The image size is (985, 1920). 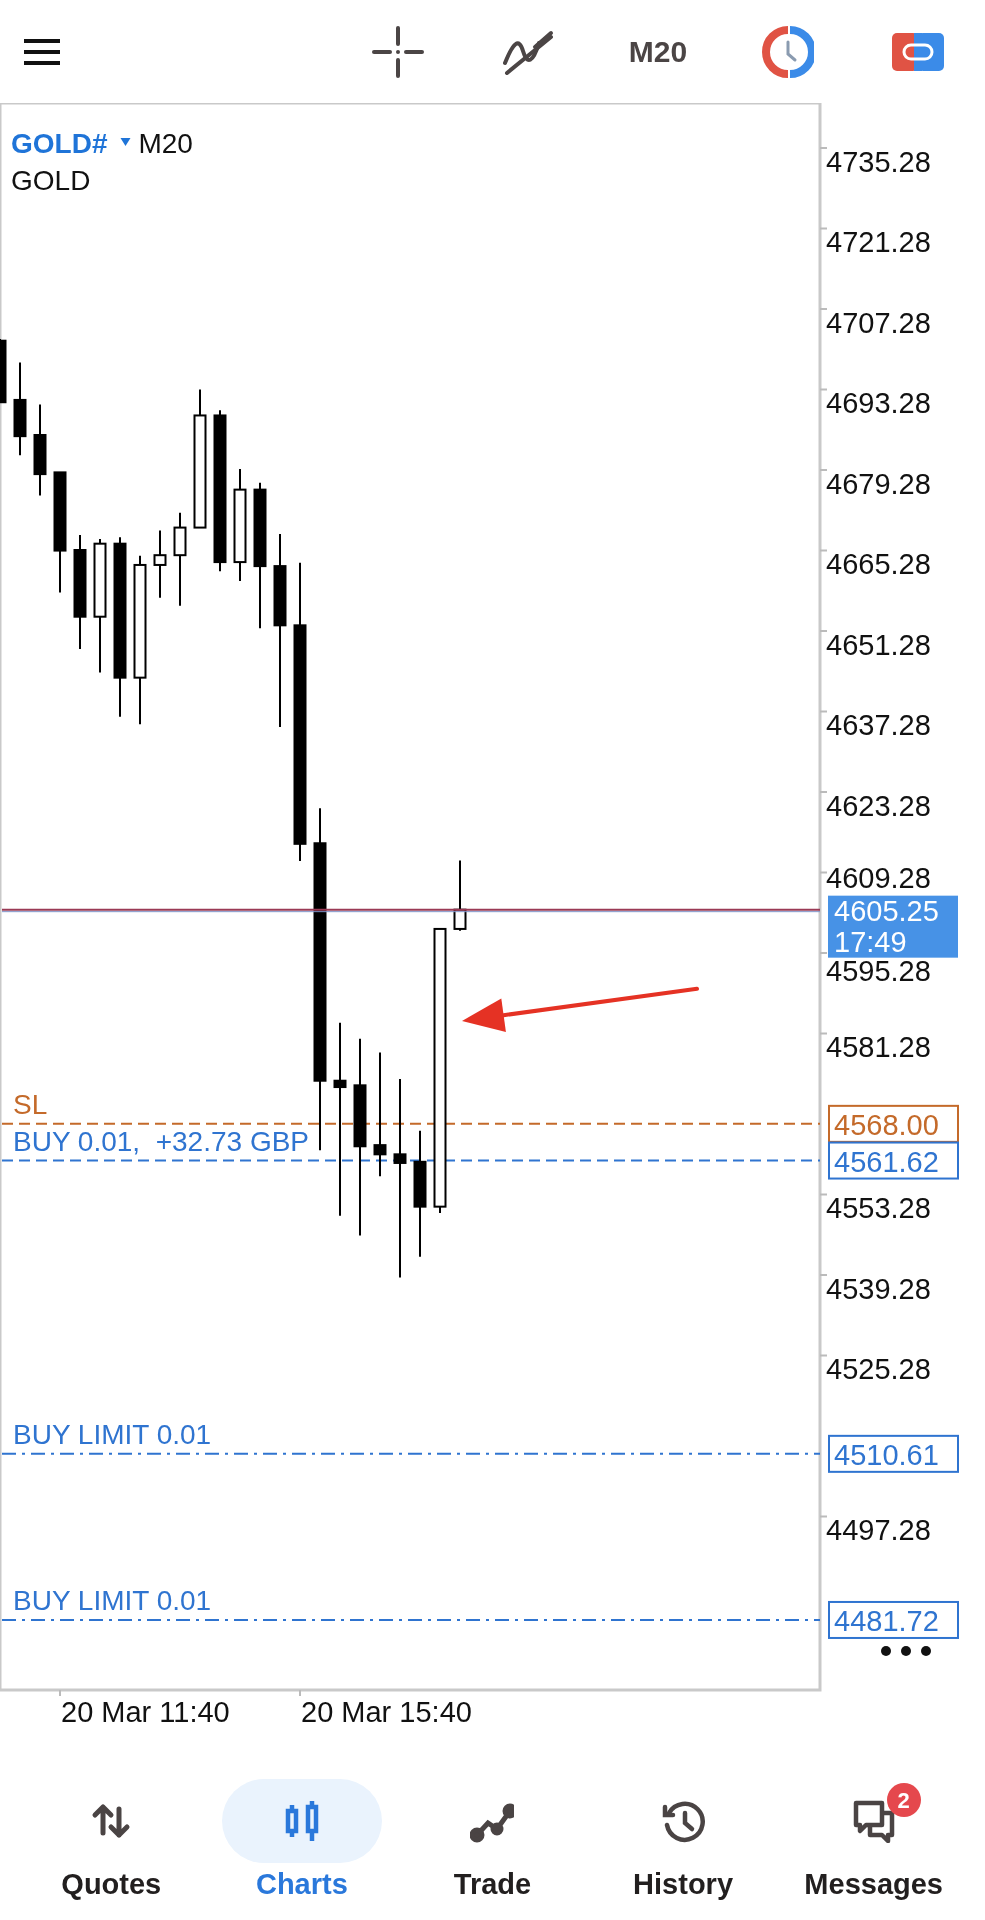 I want to click on price-label: 4497.28, so click(x=878, y=1530).